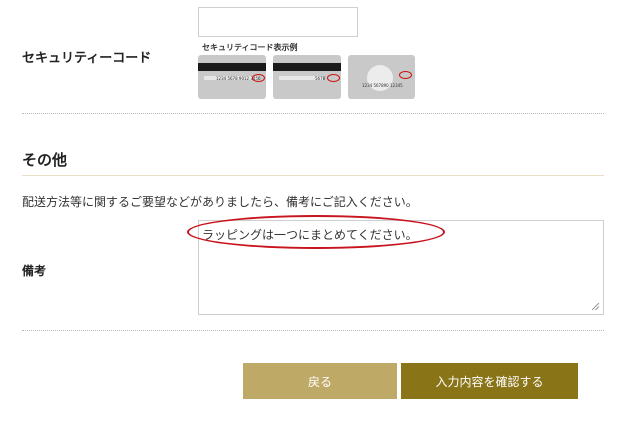 Image resolution: width=640 pixels, height=427 pixels. I want to click on back-button: 戻る, so click(320, 381).